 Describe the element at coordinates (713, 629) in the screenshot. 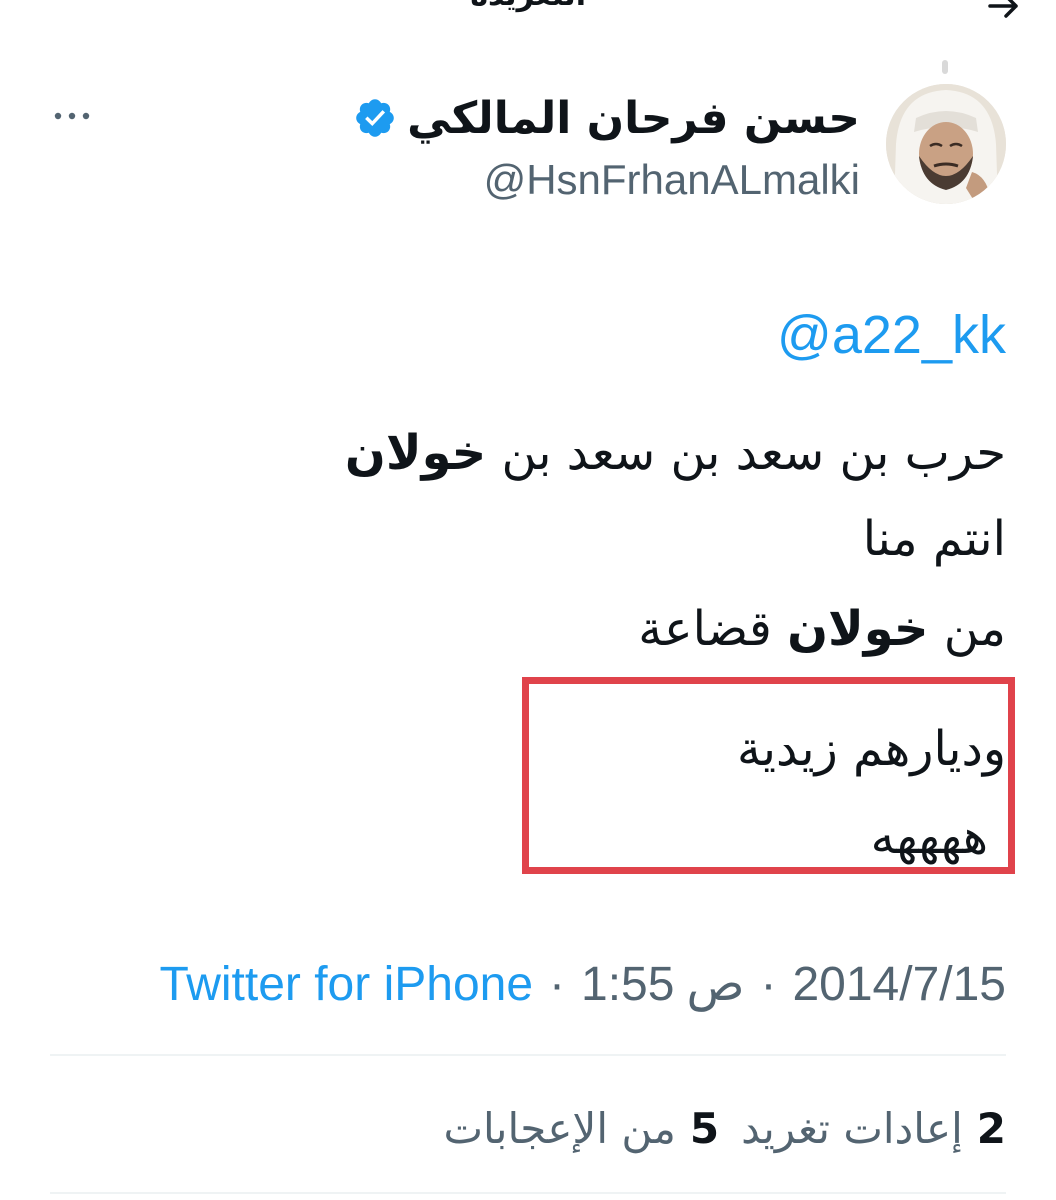

I see `tweet-text-segment: قضاعة` at that location.